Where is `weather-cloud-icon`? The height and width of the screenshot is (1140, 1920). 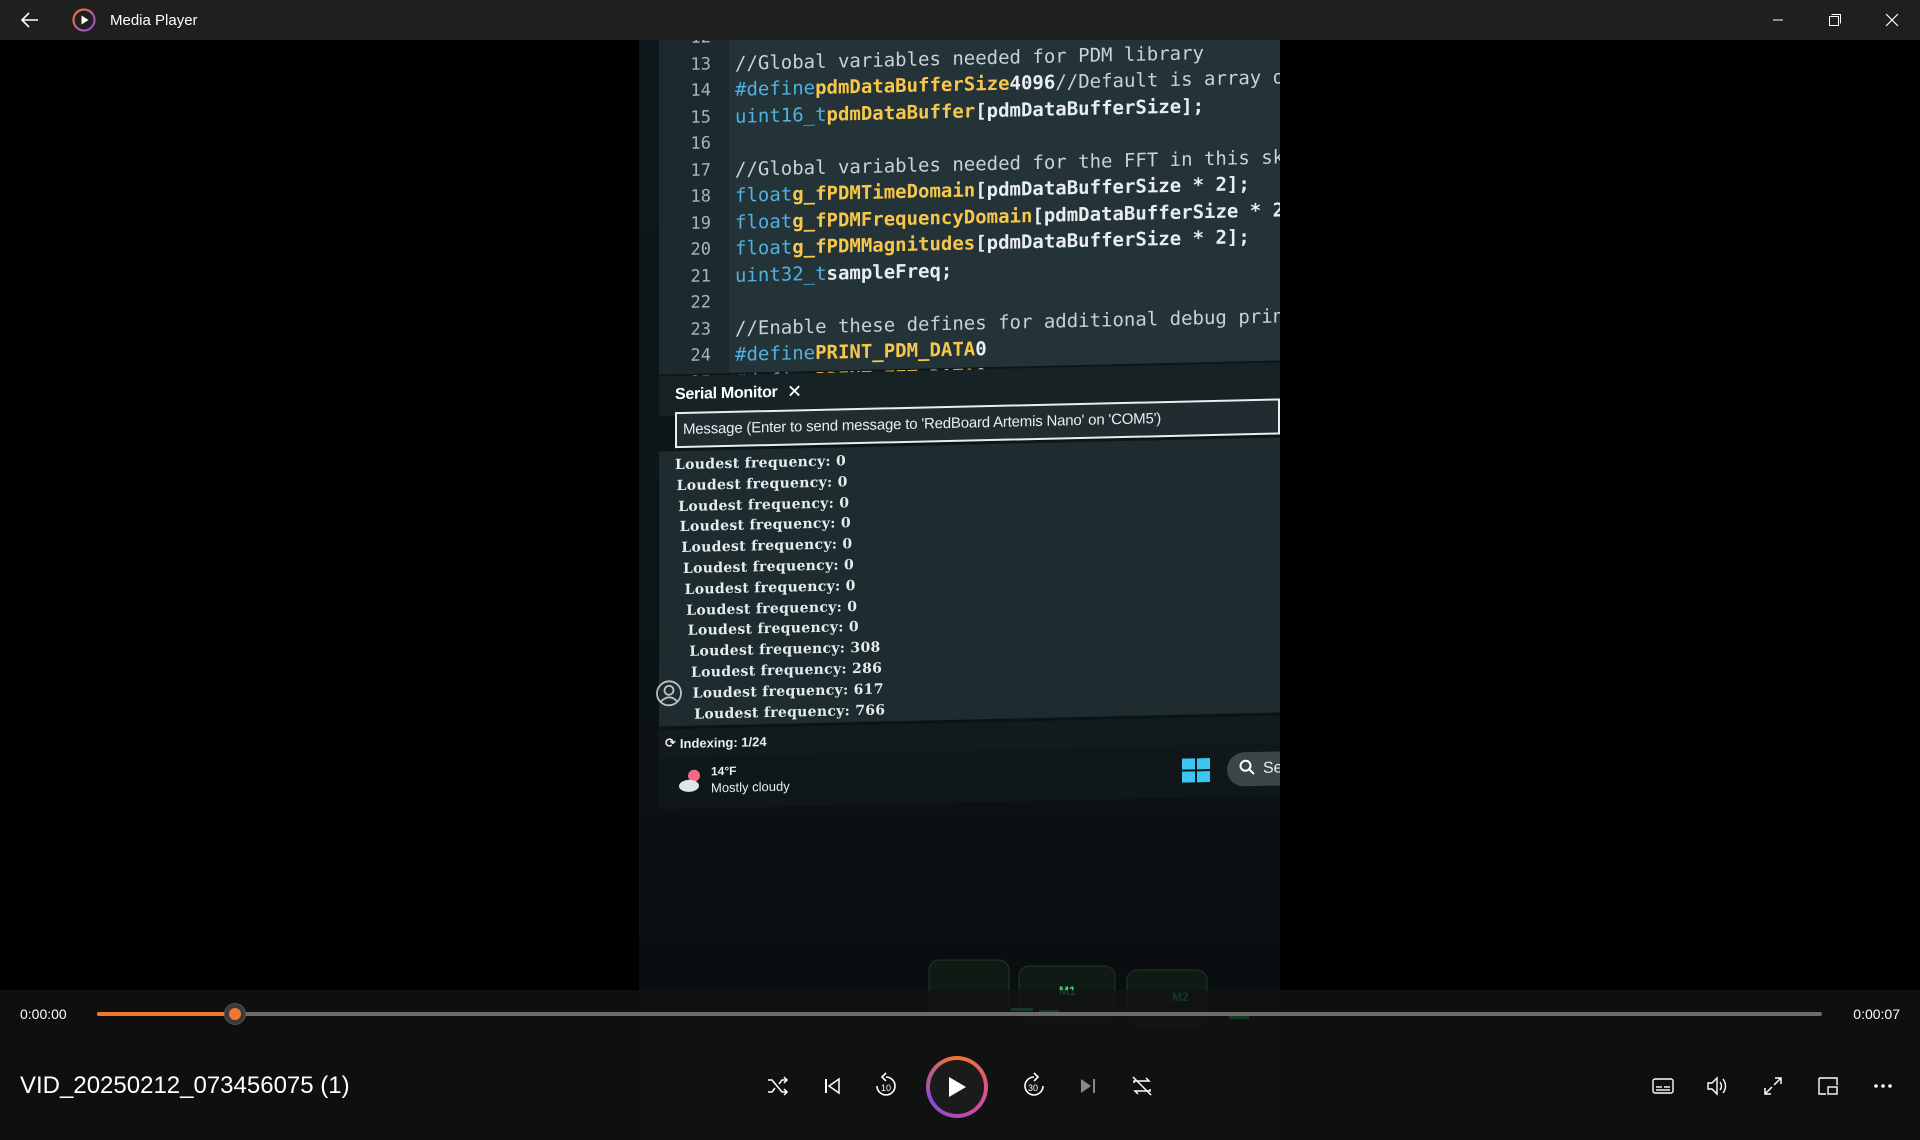 weather-cloud-icon is located at coordinates (691, 781).